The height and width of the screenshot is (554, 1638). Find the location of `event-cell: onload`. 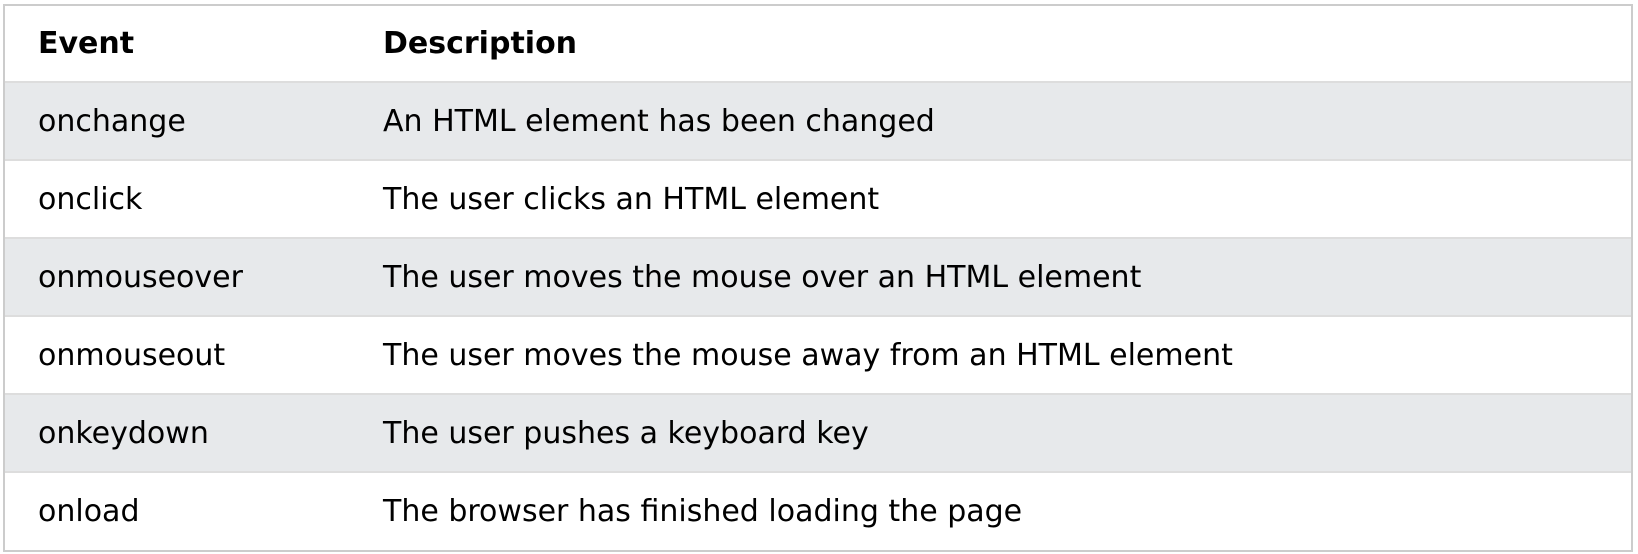

event-cell: onload is located at coordinates (89, 511).